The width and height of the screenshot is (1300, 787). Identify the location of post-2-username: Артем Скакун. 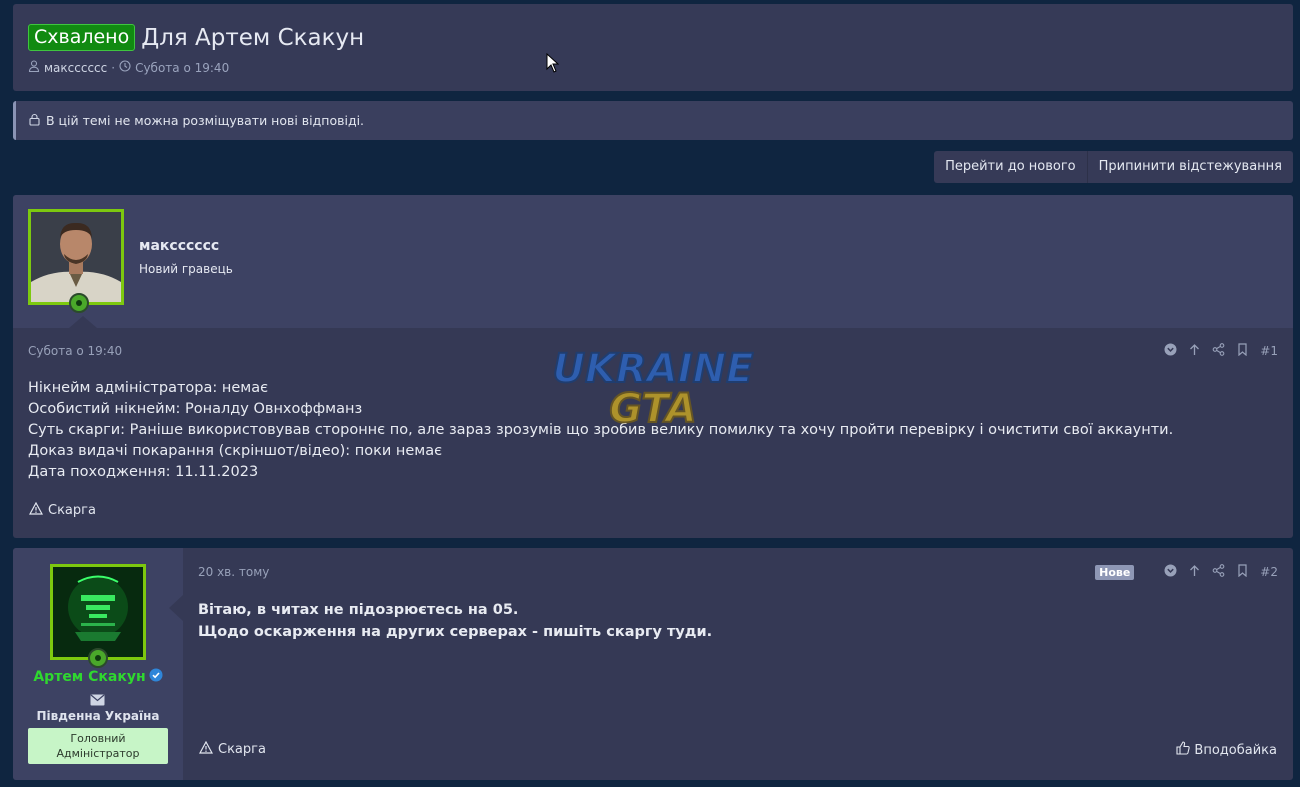
(89, 677).